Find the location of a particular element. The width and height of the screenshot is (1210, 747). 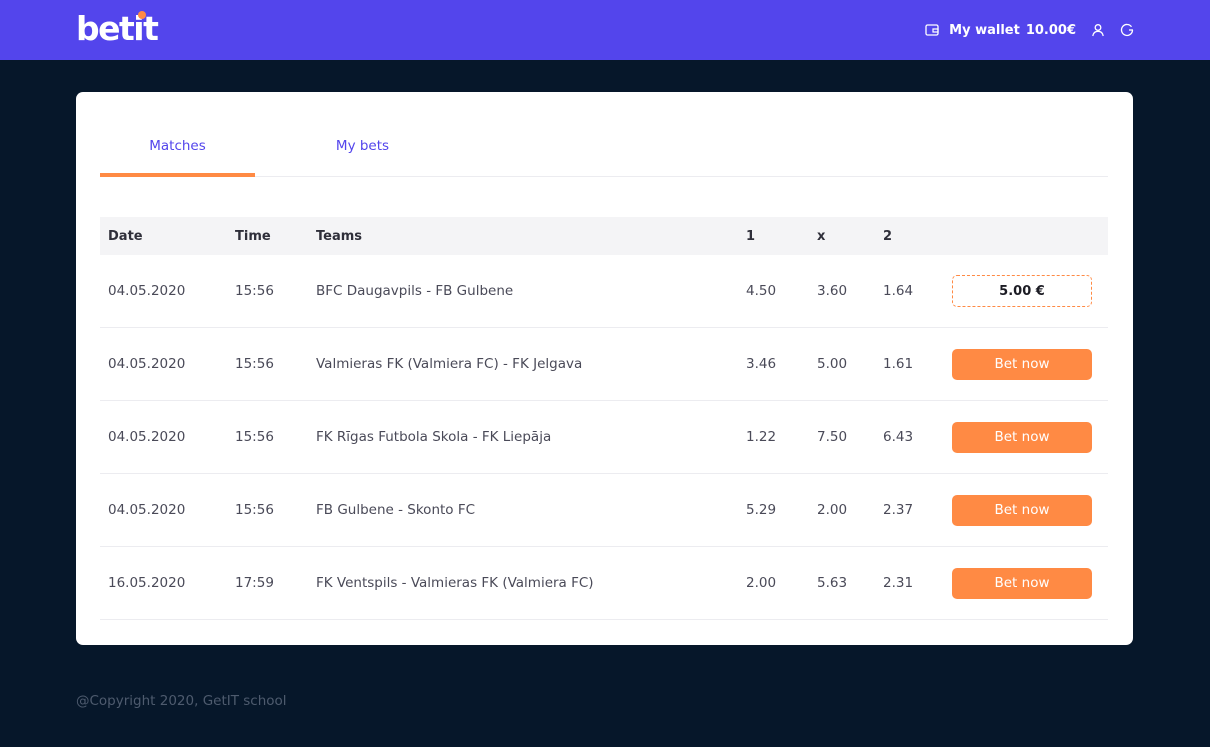

table-header: Date Time Teams 1 x 2 is located at coordinates (604, 236).